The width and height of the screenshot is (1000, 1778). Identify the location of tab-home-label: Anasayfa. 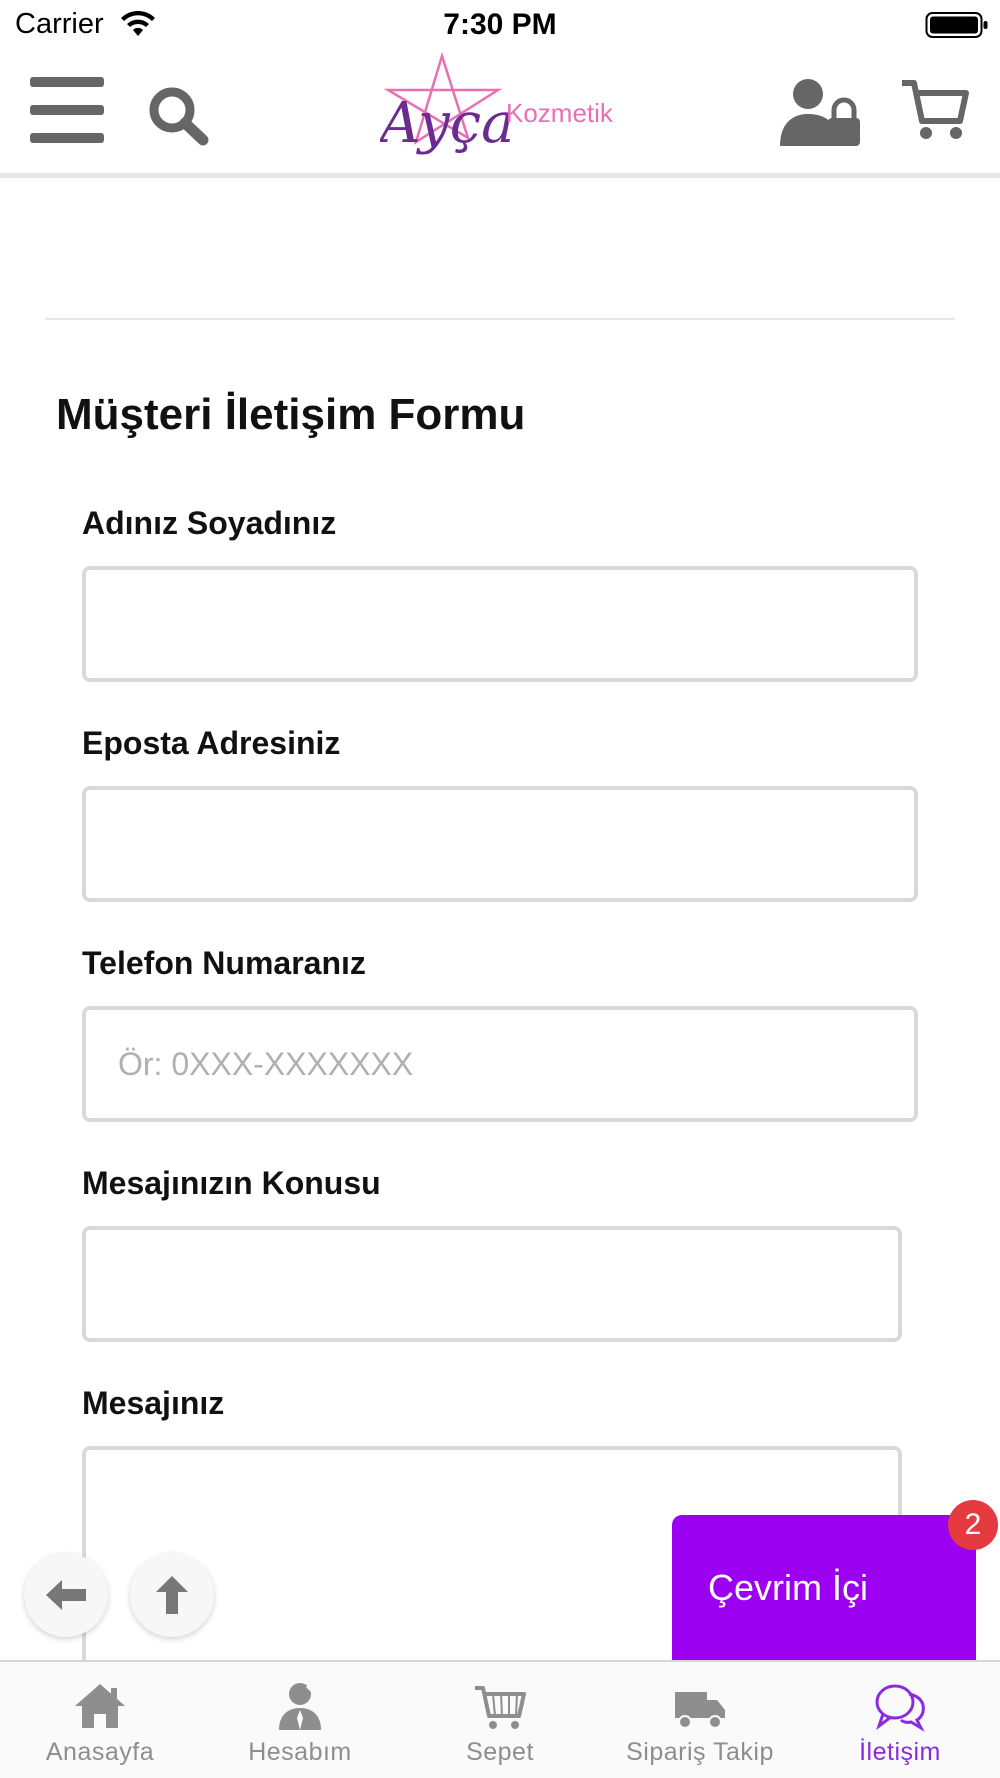
(100, 1752).